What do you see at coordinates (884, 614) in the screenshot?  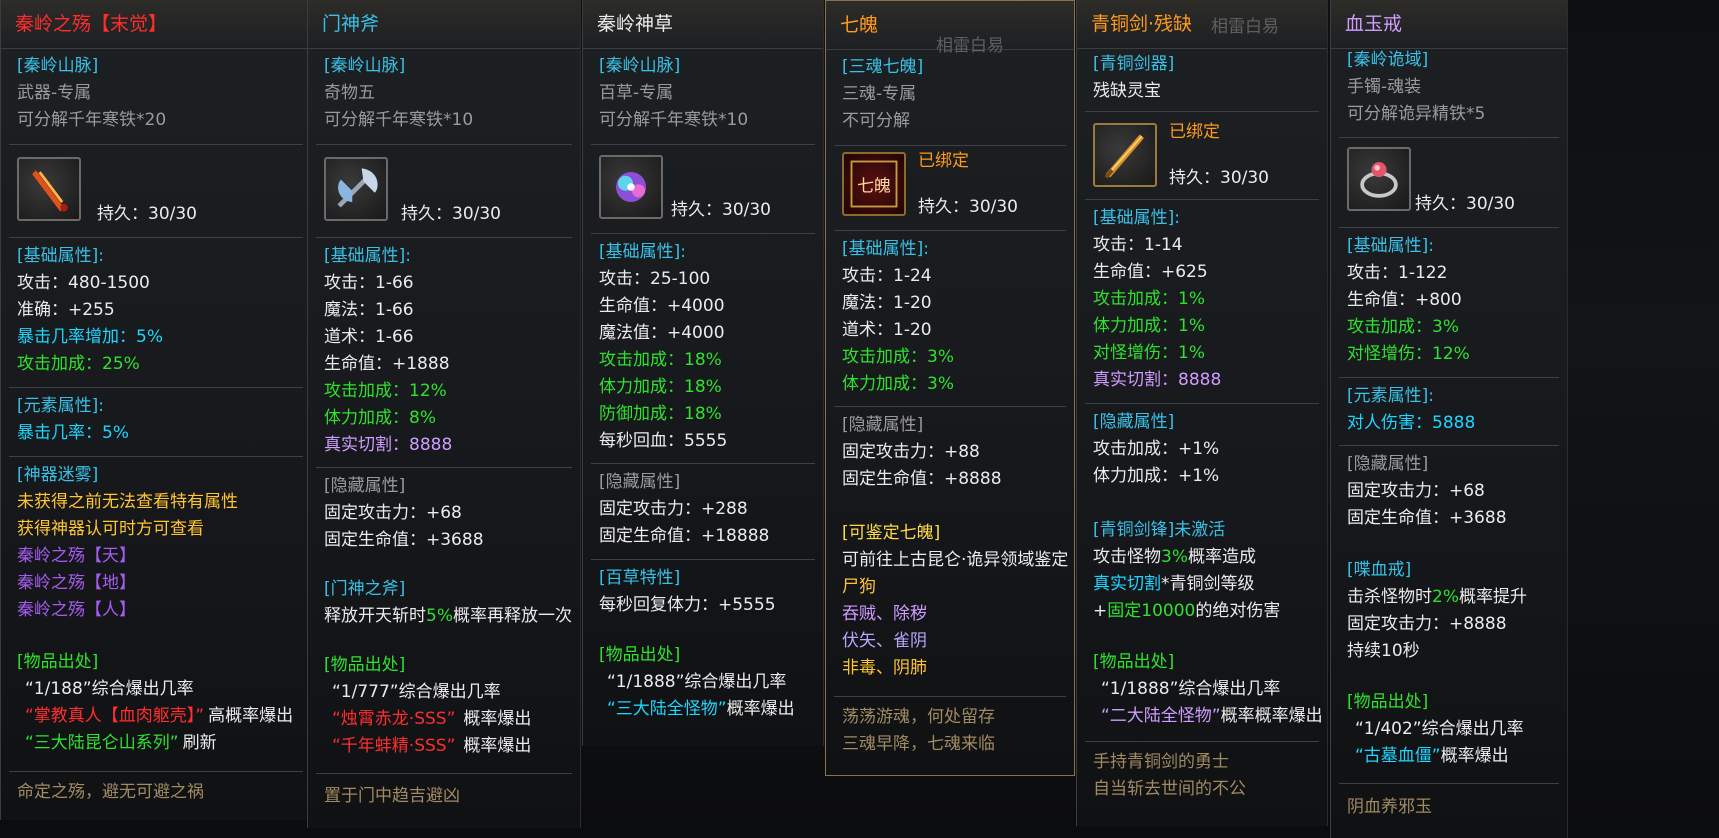 I see `soul-name: 吞贼、除秽` at bounding box center [884, 614].